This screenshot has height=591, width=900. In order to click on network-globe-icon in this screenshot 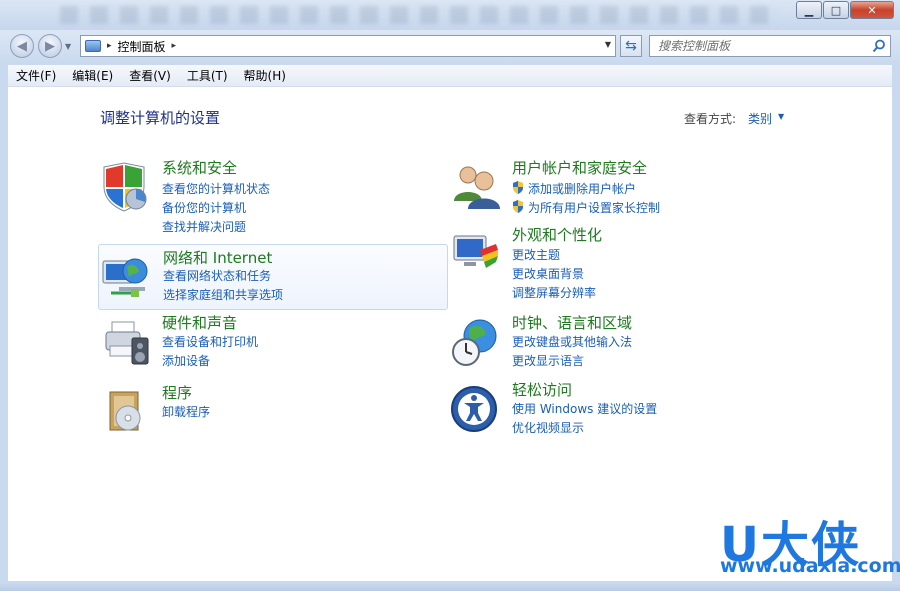, I will do `click(125, 277)`.